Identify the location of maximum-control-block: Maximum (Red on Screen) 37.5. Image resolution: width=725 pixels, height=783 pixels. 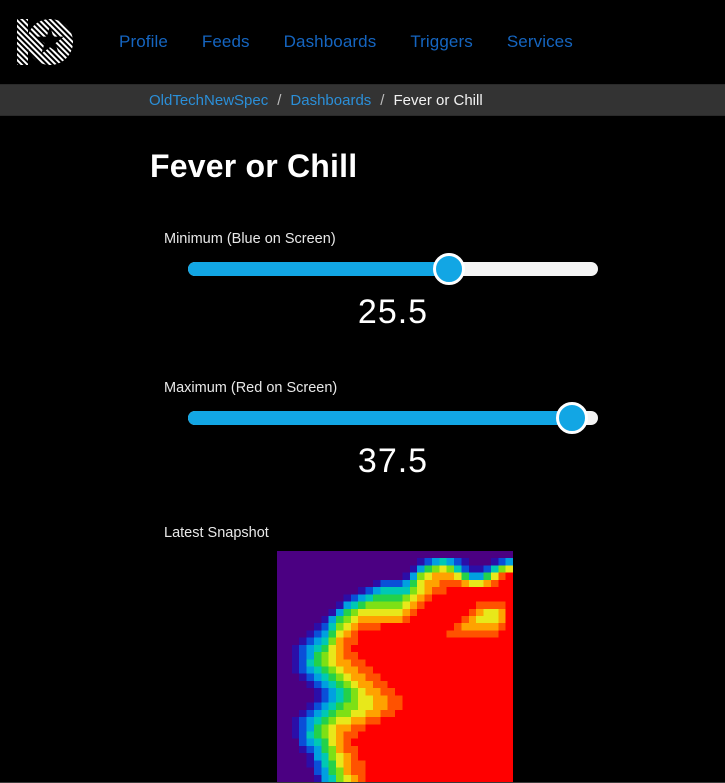
(444, 430).